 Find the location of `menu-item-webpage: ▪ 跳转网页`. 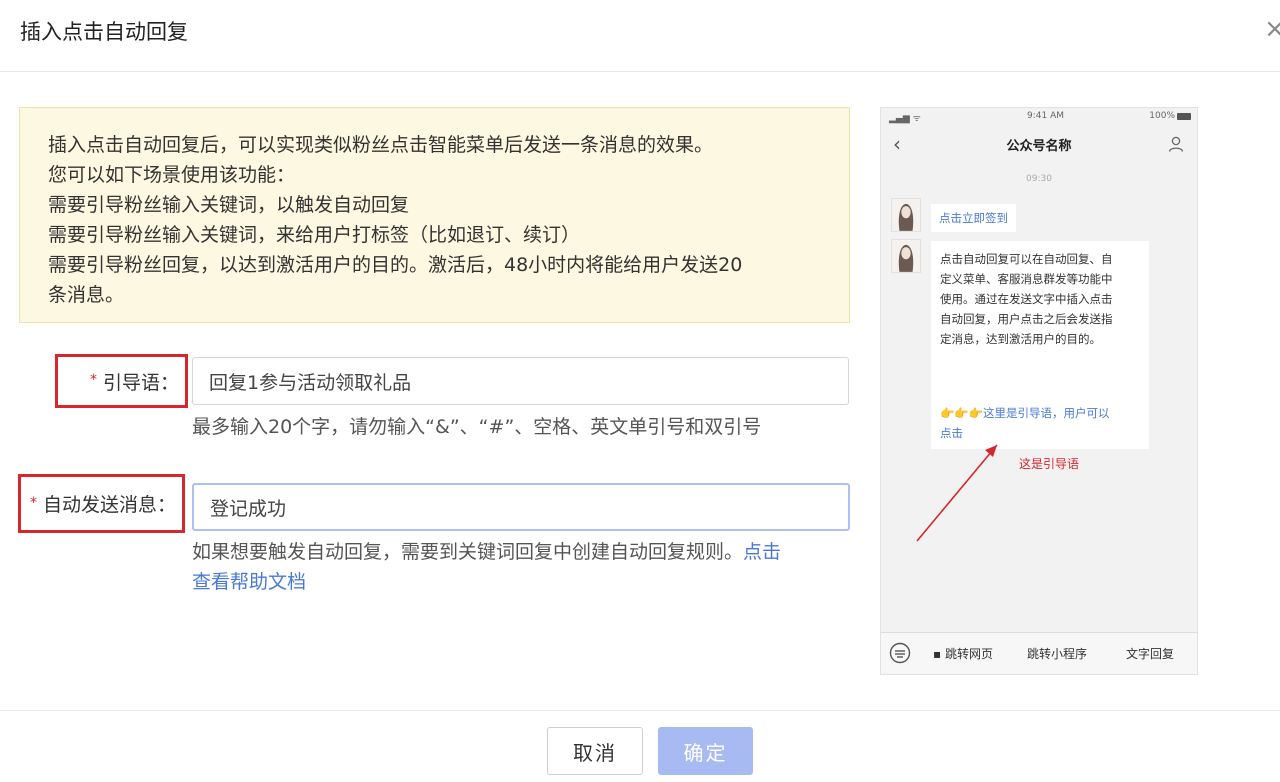

menu-item-webpage: ▪ 跳转网页 is located at coordinates (963, 653).